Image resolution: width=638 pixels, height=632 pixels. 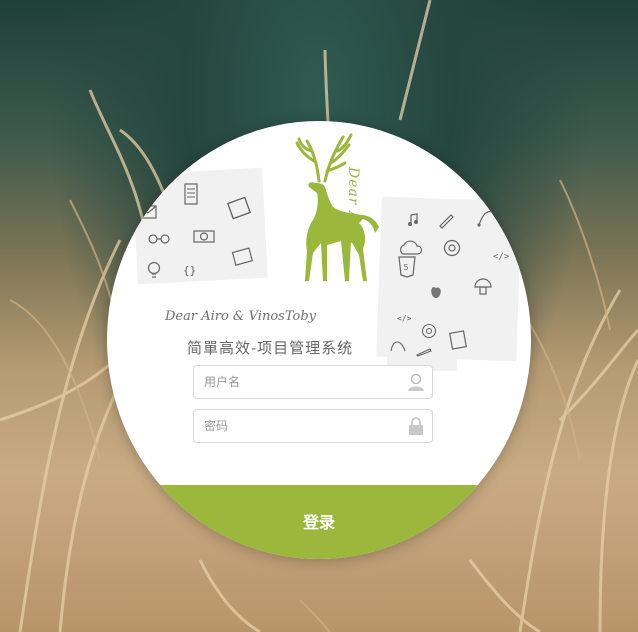 What do you see at coordinates (154, 269) in the screenshot?
I see `lightbulb-icon` at bounding box center [154, 269].